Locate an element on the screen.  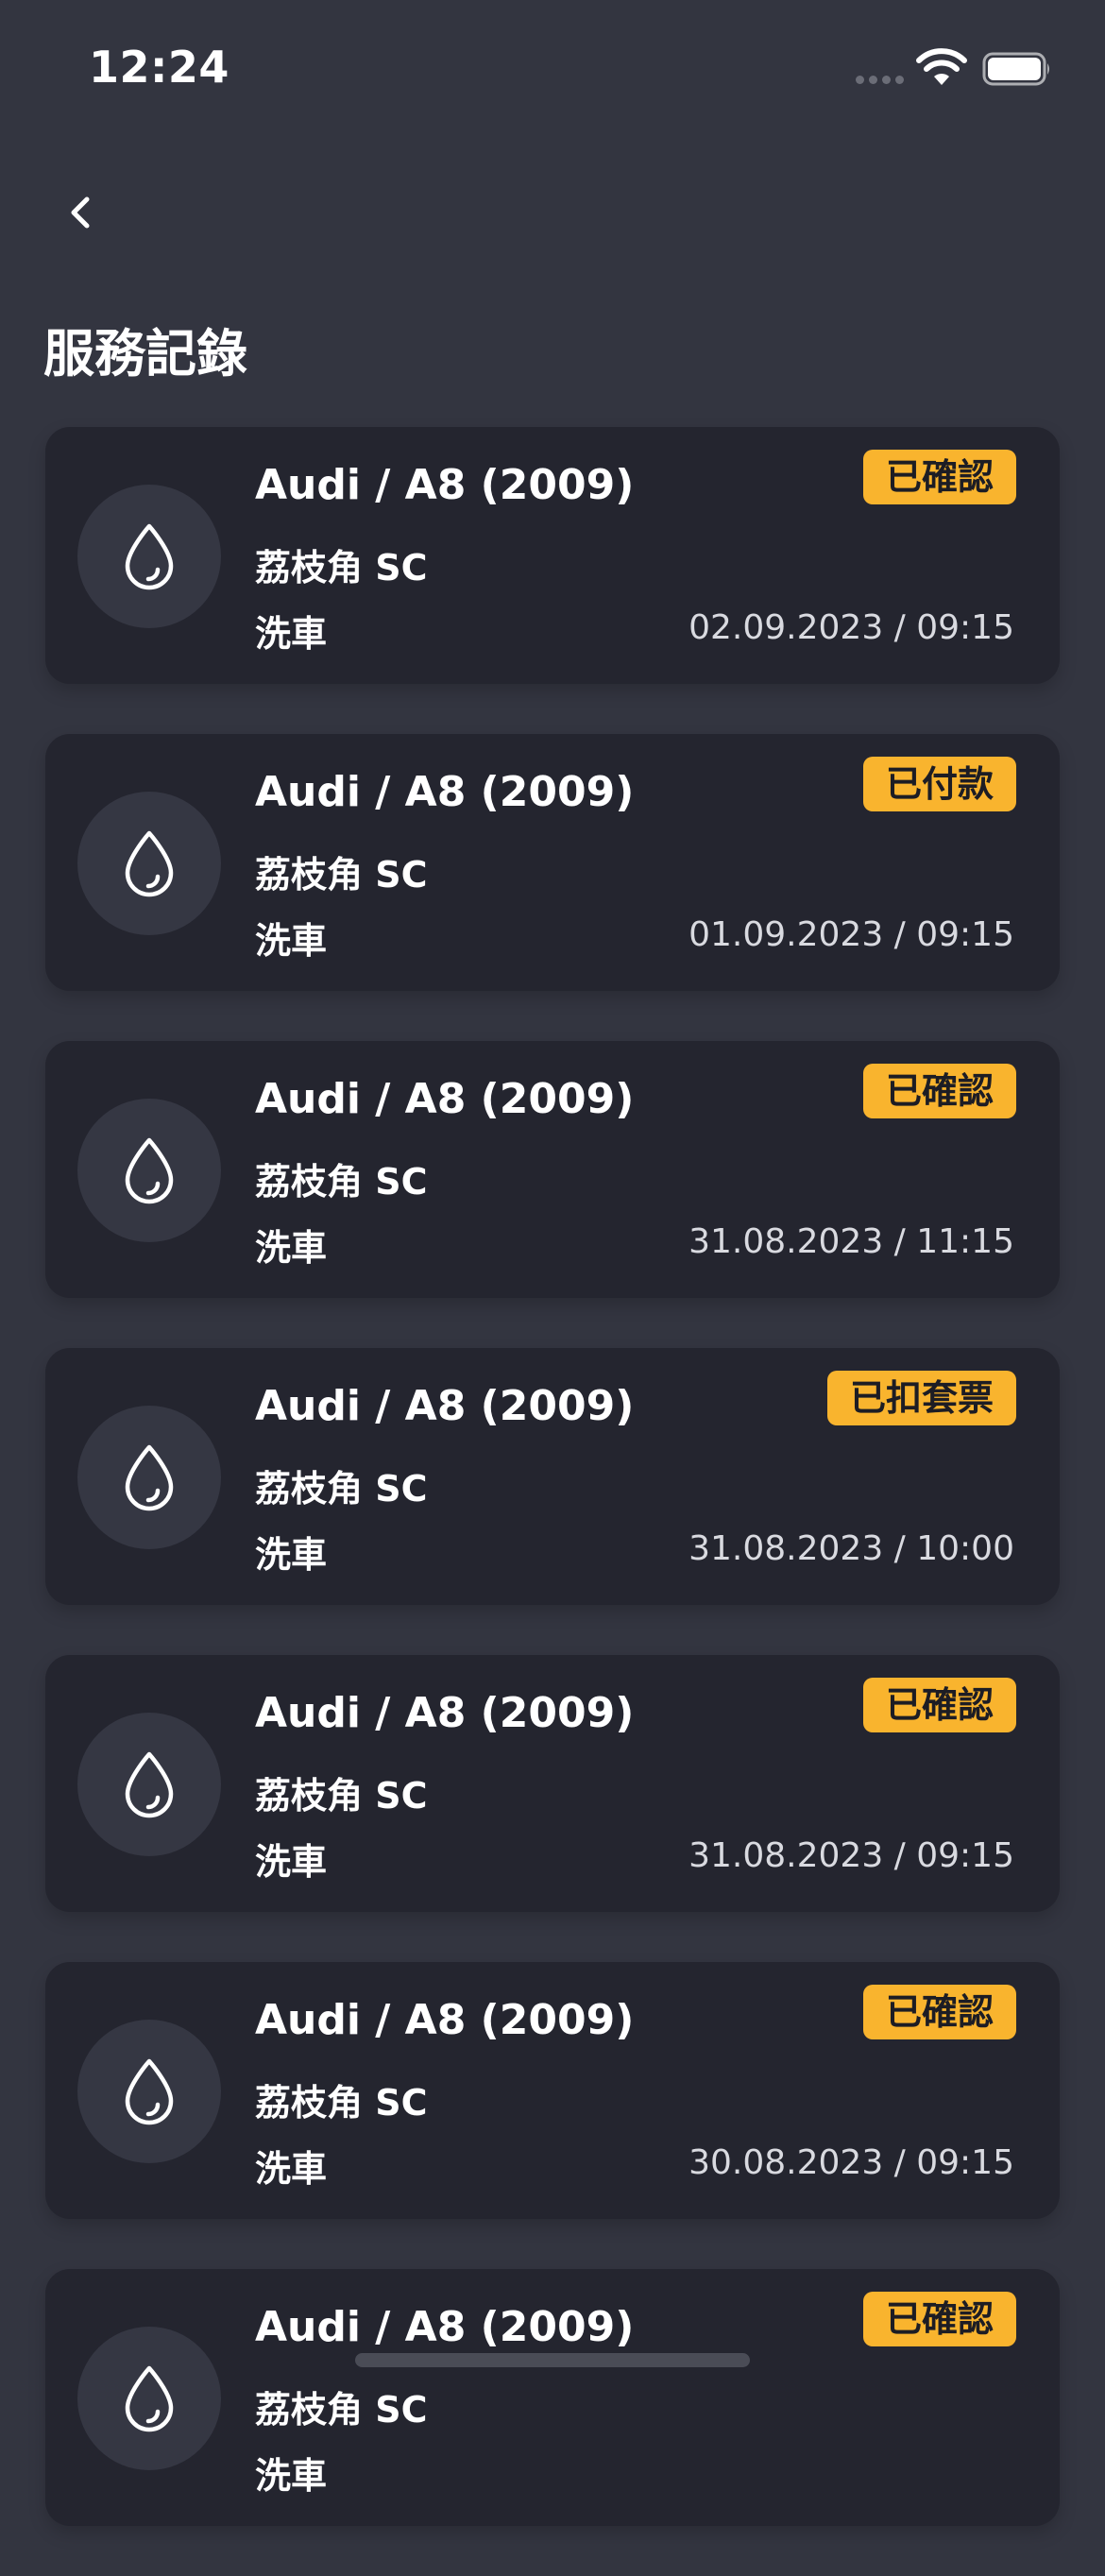
status-bar: 12:24 is located at coordinates (552, 71).